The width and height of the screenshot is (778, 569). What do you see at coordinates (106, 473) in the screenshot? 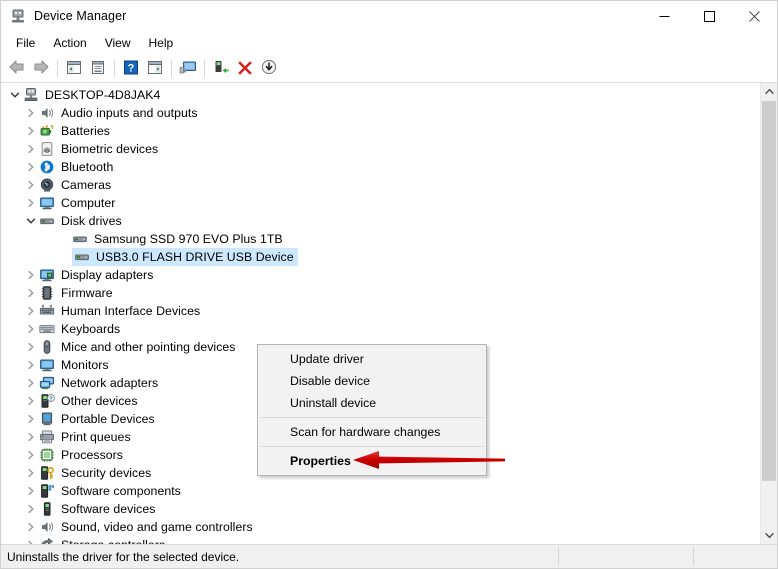
I see `tree-item-label: Security devices` at bounding box center [106, 473].